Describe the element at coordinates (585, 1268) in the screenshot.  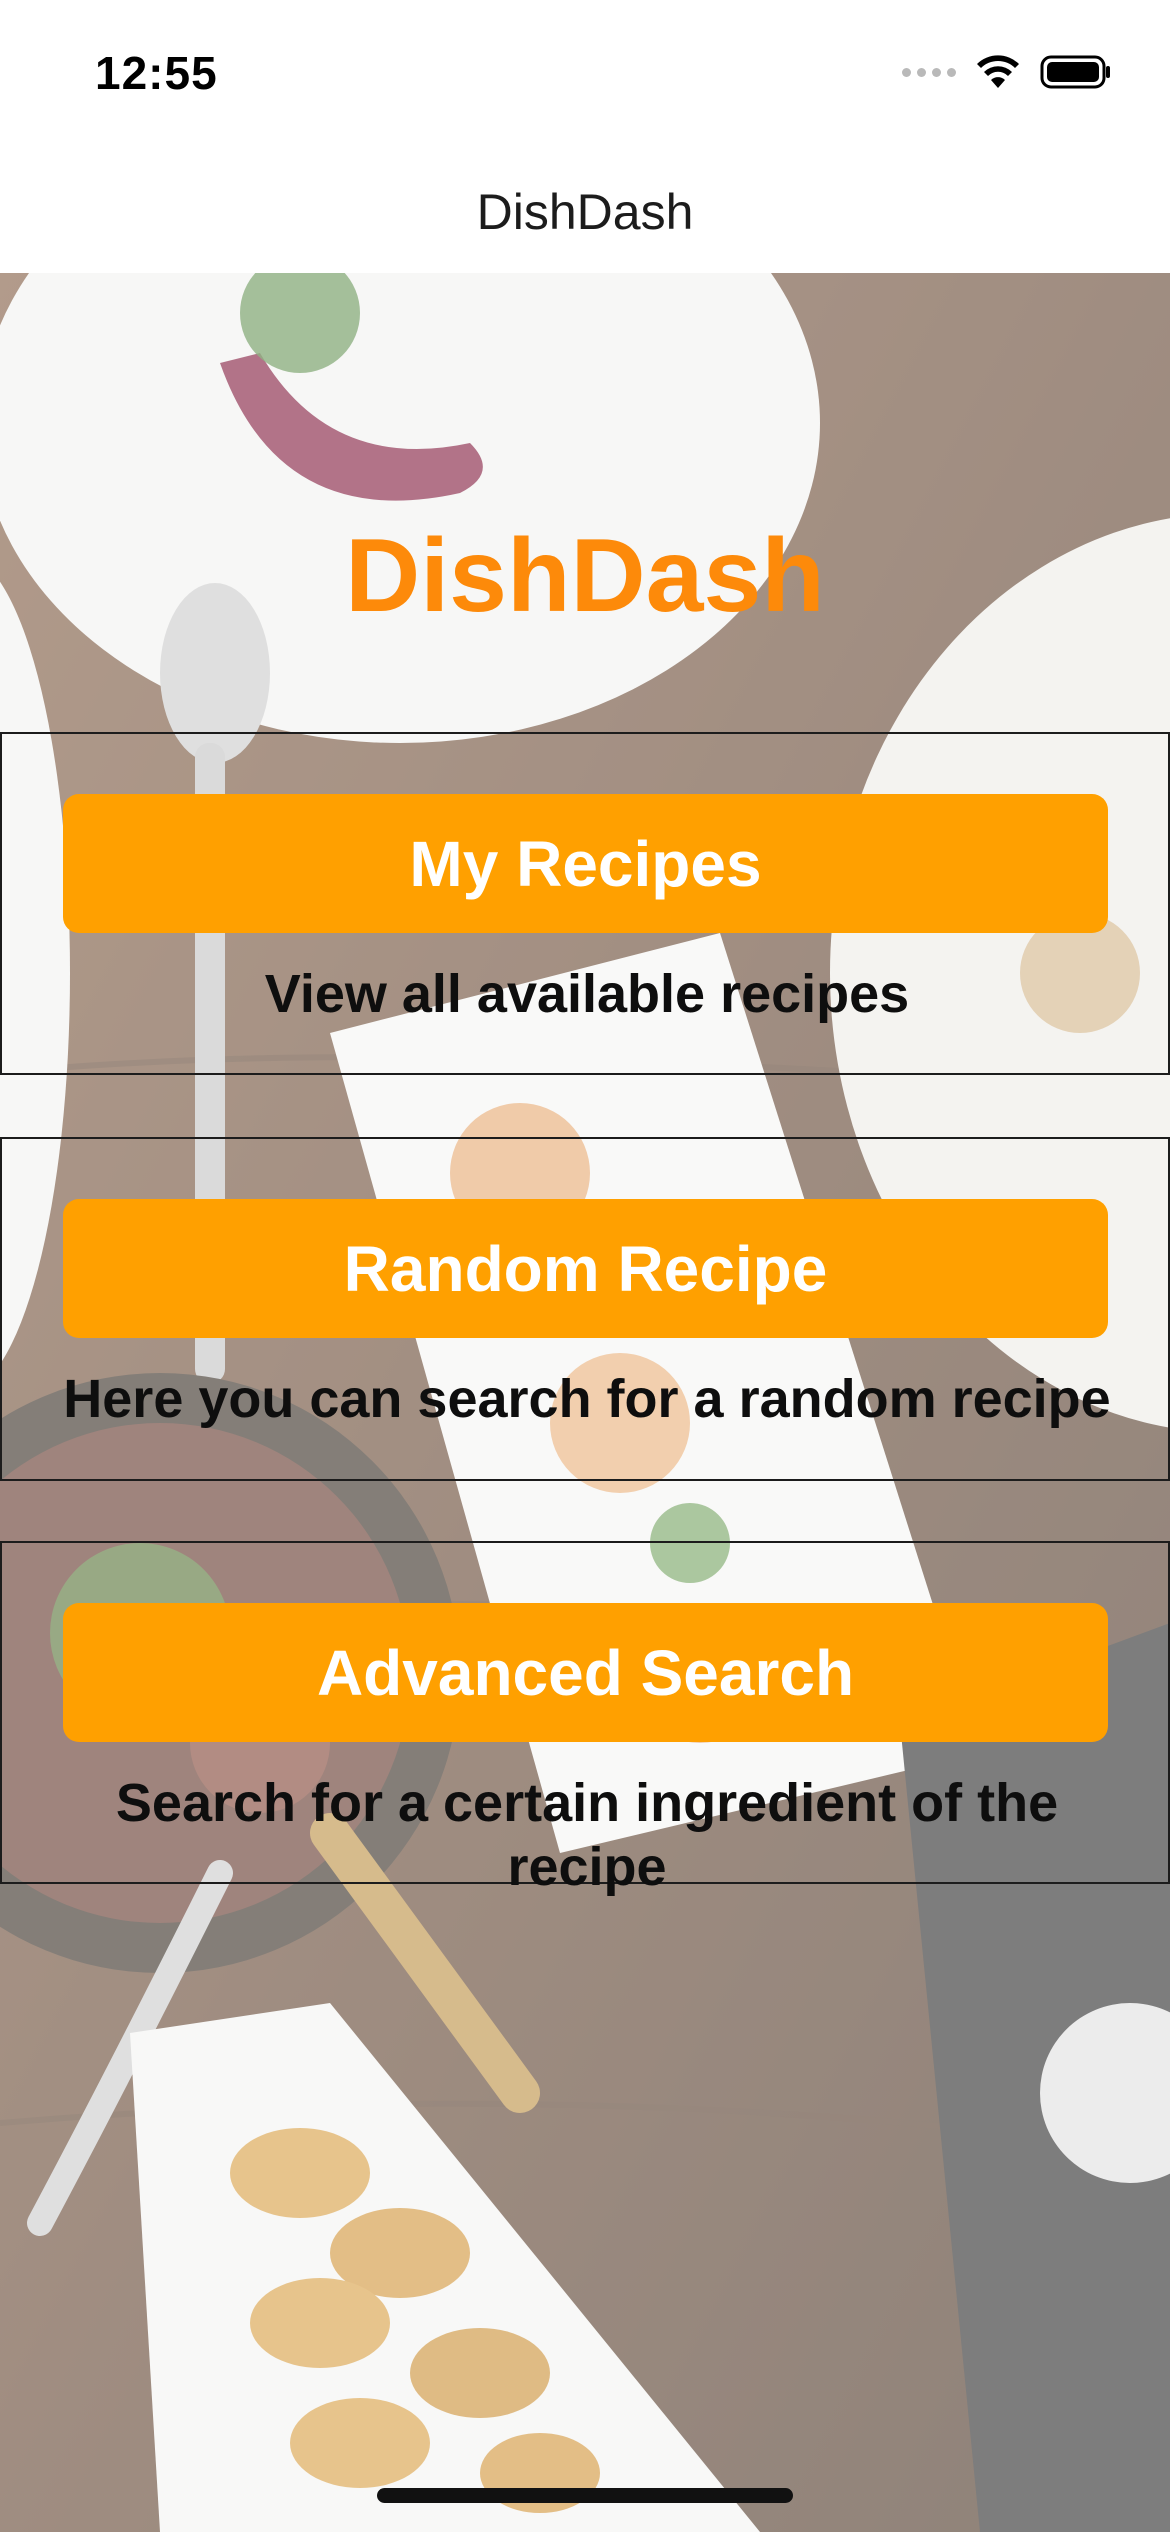
I see `random-recipe-button: Random Recipe` at that location.